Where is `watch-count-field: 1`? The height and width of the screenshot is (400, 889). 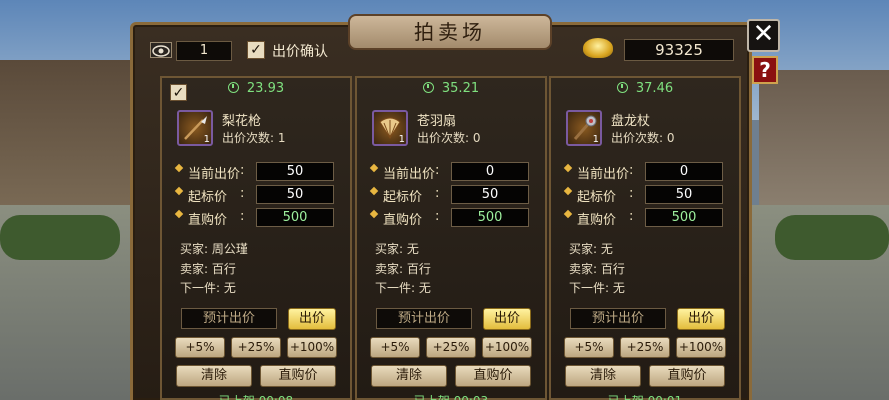 watch-count-field: 1 is located at coordinates (204, 51).